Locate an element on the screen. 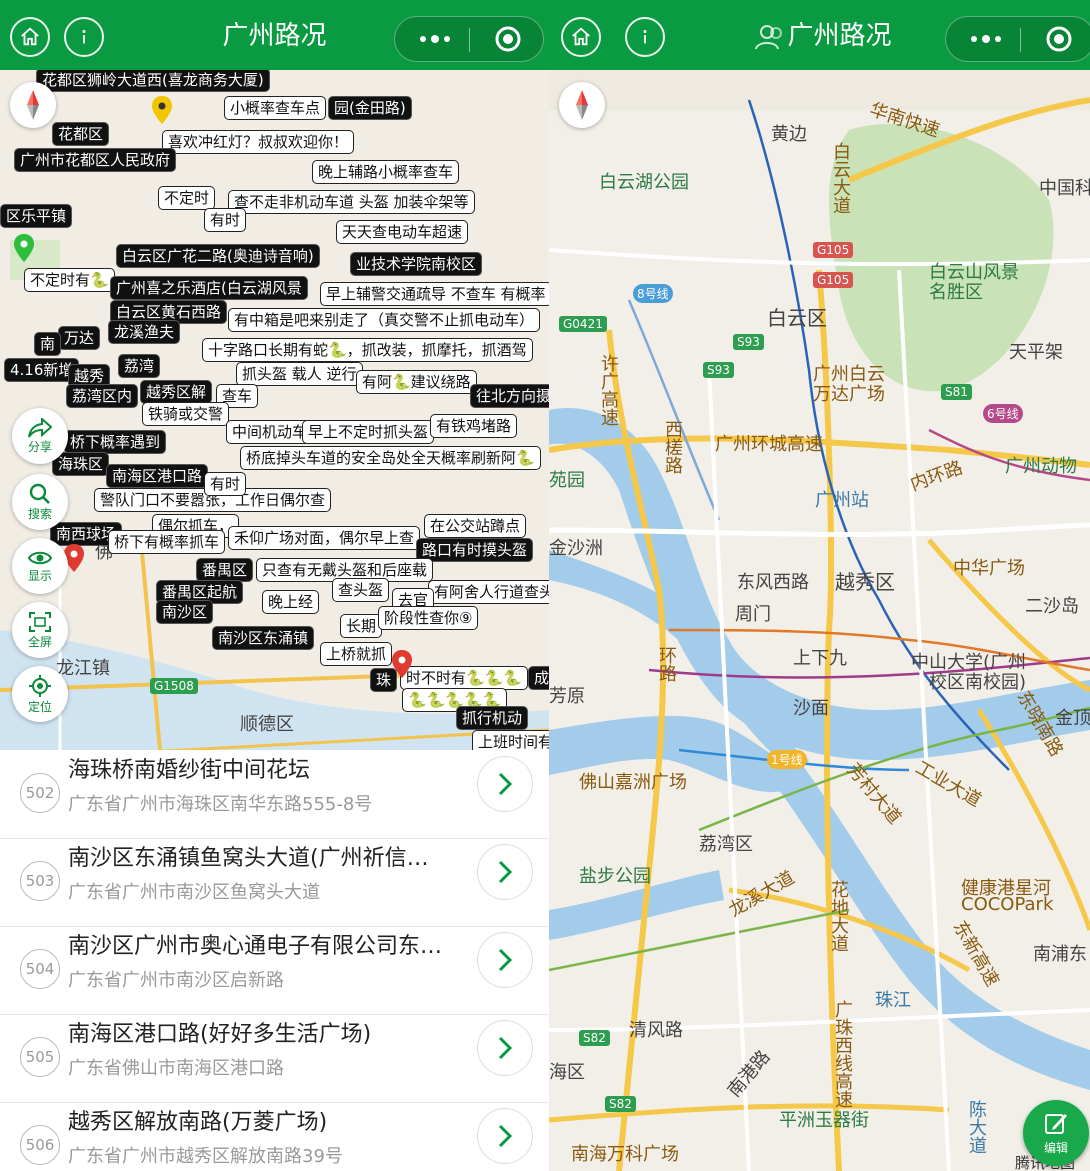  marker-label: 万达 is located at coordinates (79, 338).